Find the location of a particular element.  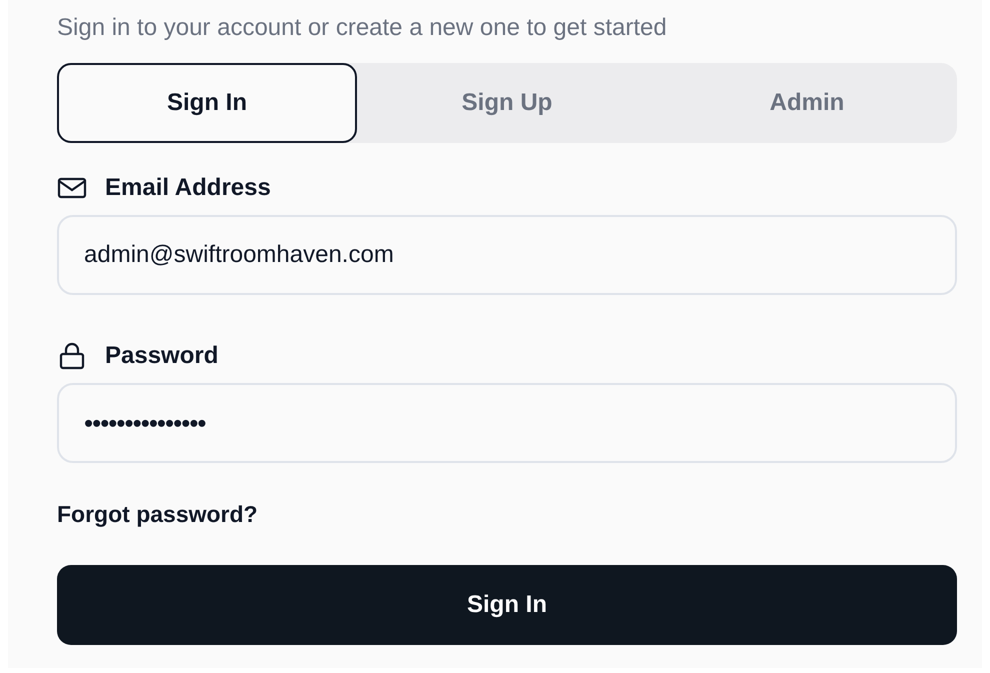

forgot-password-link: Forgot password? is located at coordinates (157, 514).